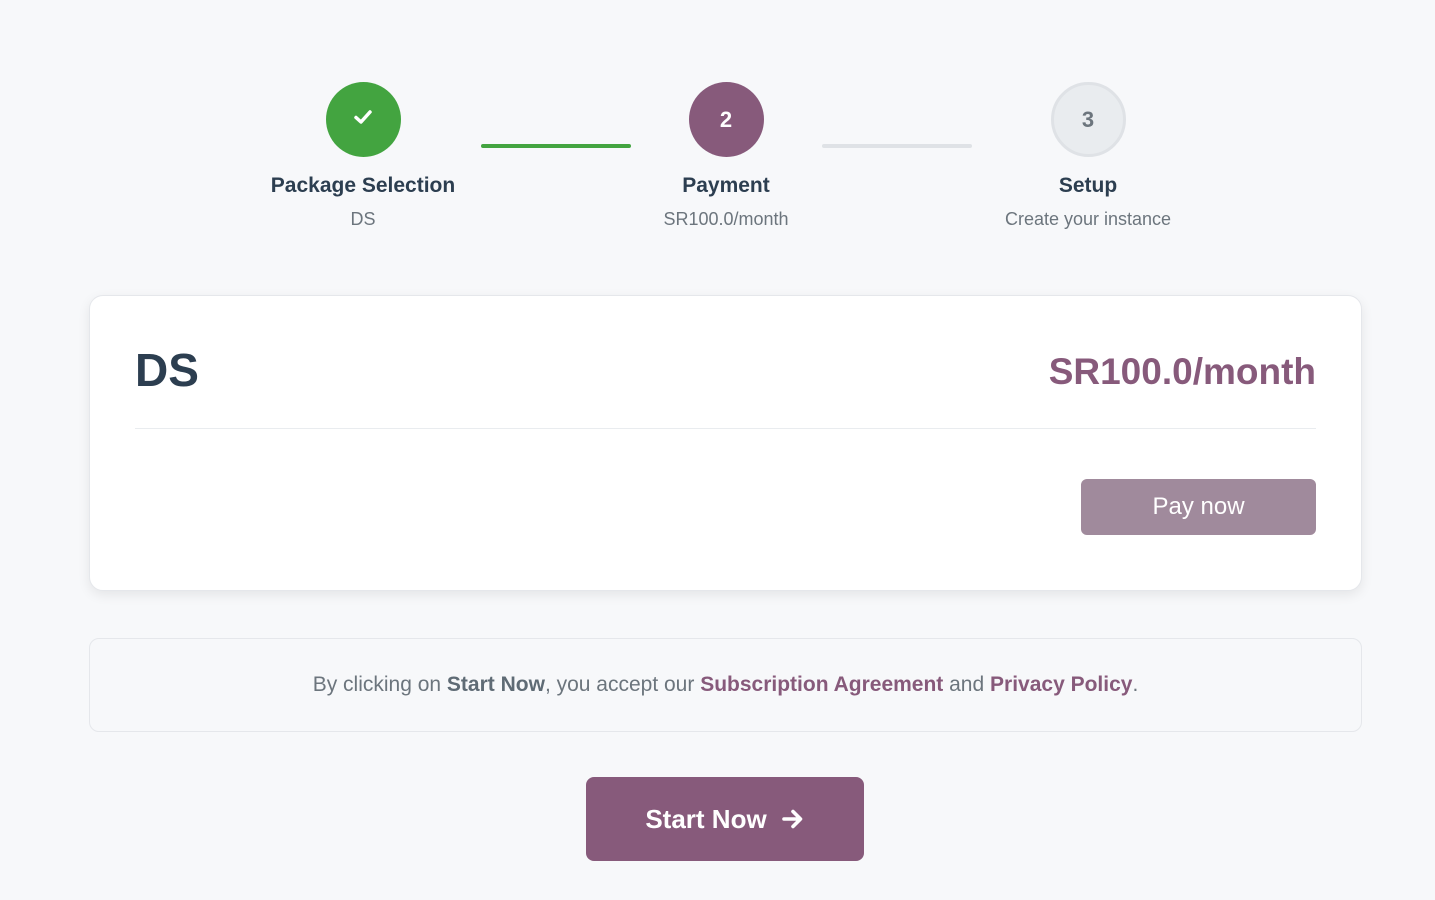 This screenshot has height=900, width=1435. What do you see at coordinates (1088, 185) in the screenshot?
I see `step-3-title: Setup` at bounding box center [1088, 185].